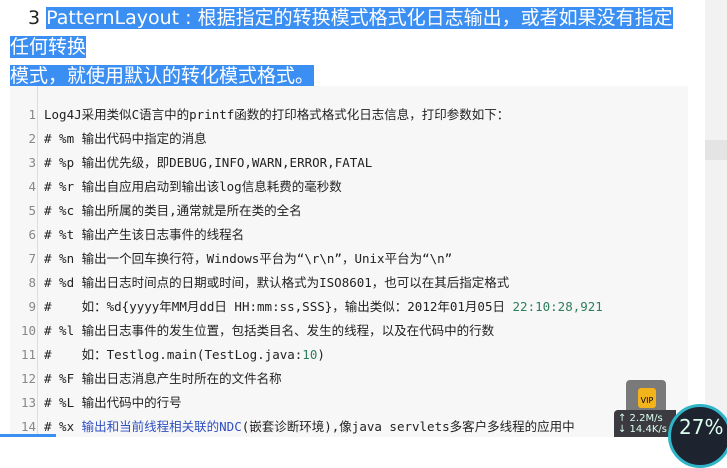 The width and height of the screenshot is (727, 468). I want to click on line-number: 13, so click(28, 402).